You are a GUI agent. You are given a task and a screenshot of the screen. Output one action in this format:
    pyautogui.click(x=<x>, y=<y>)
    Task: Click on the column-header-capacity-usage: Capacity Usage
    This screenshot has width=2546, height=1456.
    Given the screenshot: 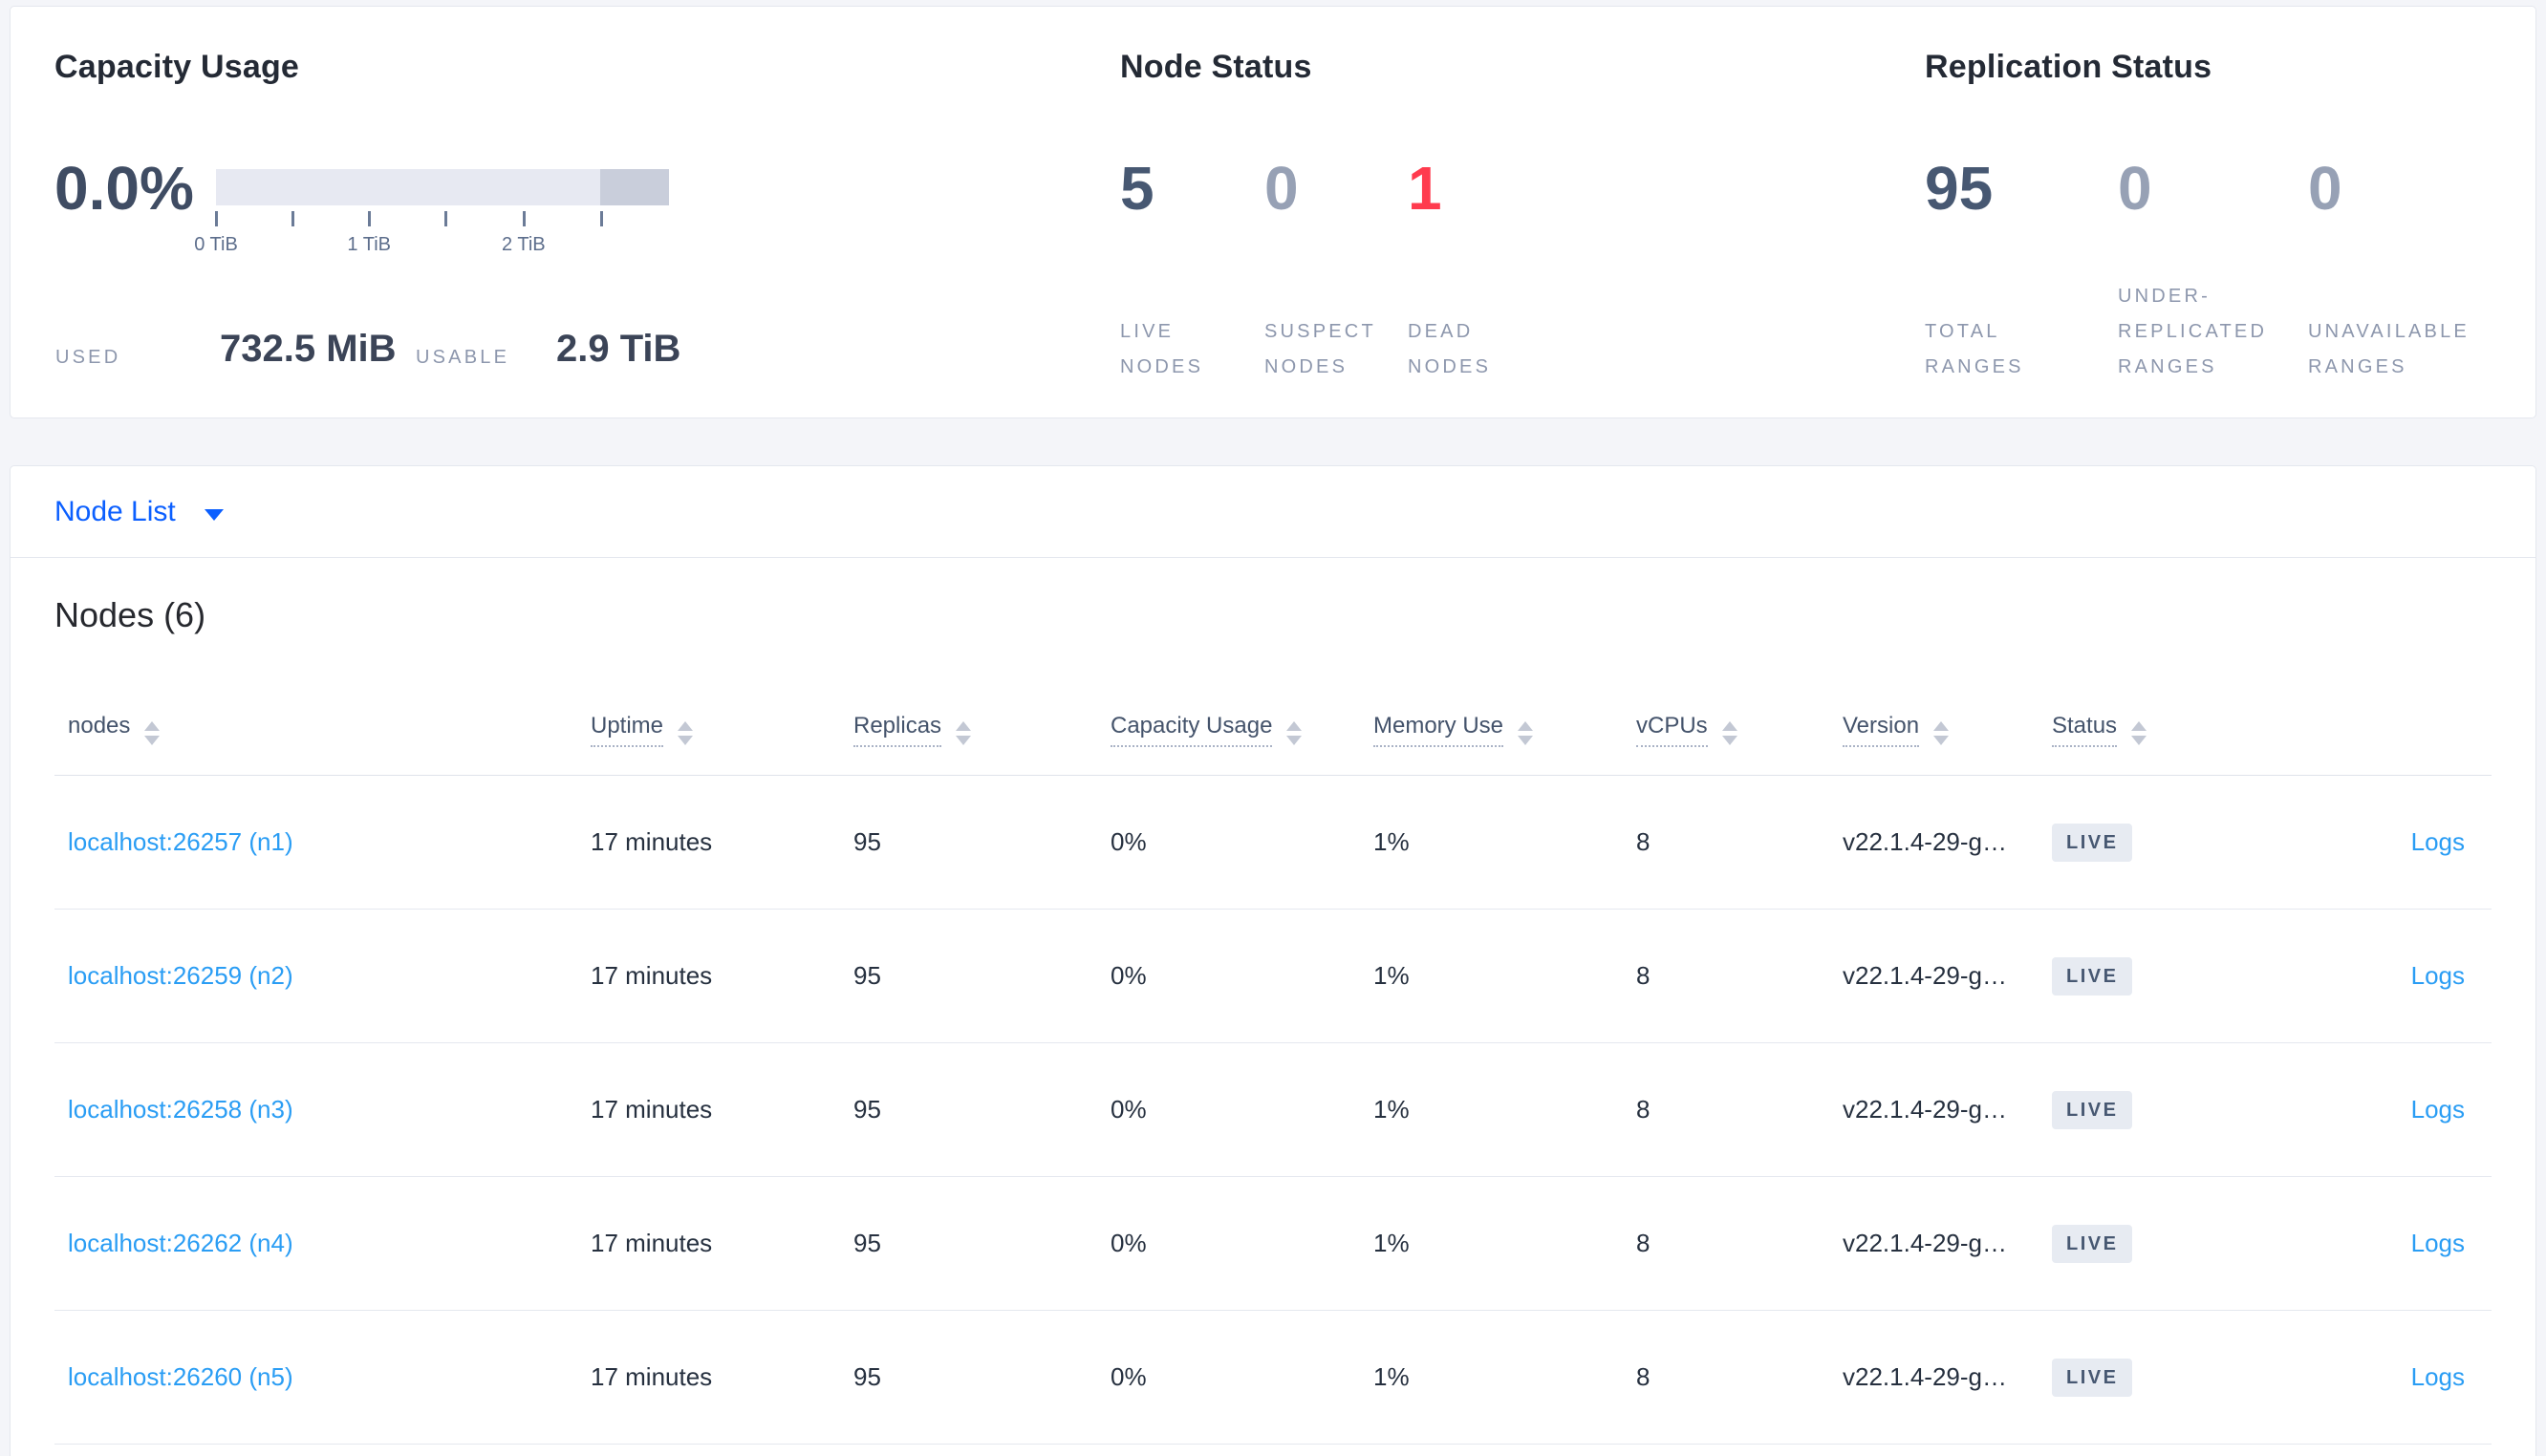 What is the action you would take?
    pyautogui.click(x=1242, y=729)
    